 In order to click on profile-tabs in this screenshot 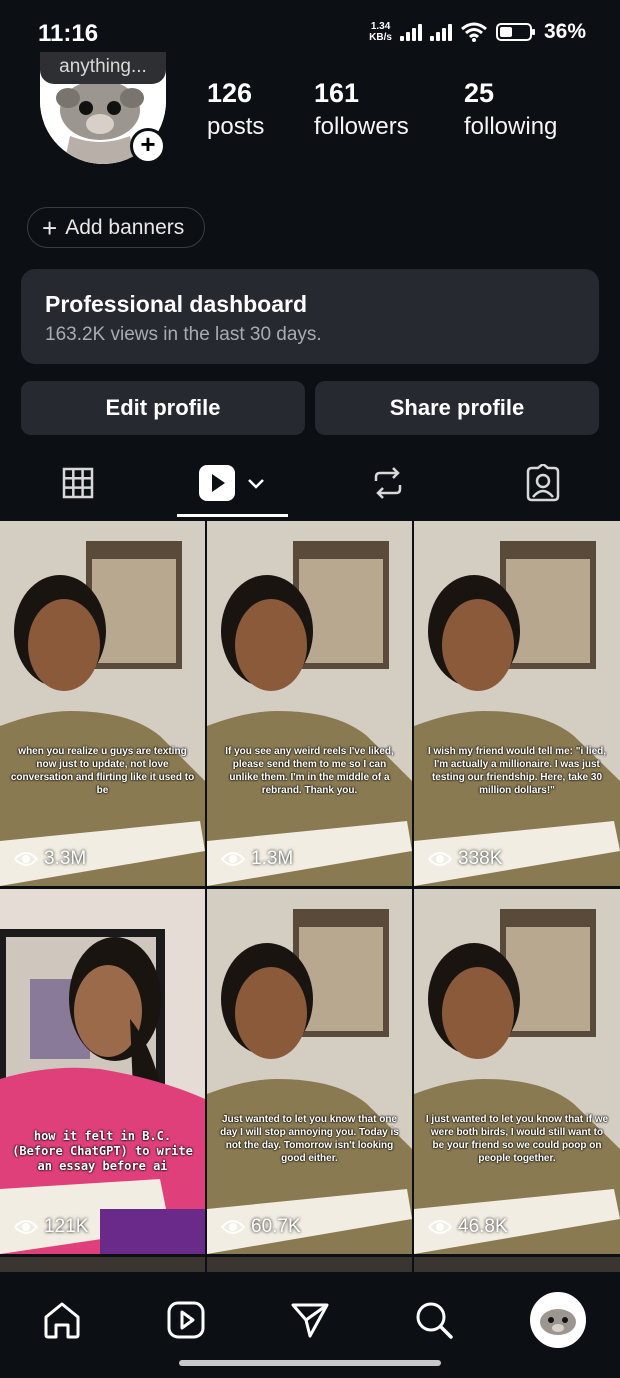, I will do `click(310, 483)`.